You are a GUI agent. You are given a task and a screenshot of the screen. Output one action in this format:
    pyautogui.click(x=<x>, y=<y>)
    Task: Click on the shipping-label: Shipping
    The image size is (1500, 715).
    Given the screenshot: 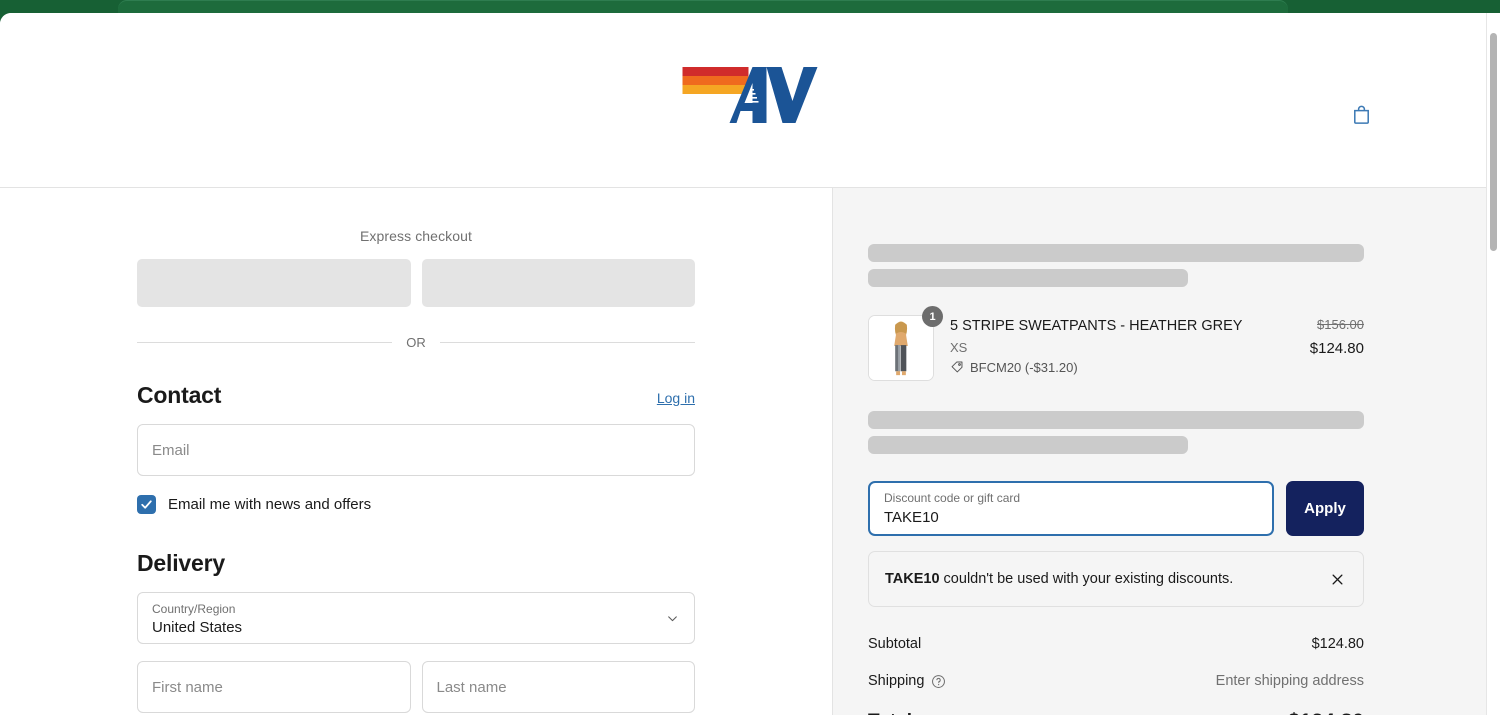 What is the action you would take?
    pyautogui.click(x=896, y=681)
    